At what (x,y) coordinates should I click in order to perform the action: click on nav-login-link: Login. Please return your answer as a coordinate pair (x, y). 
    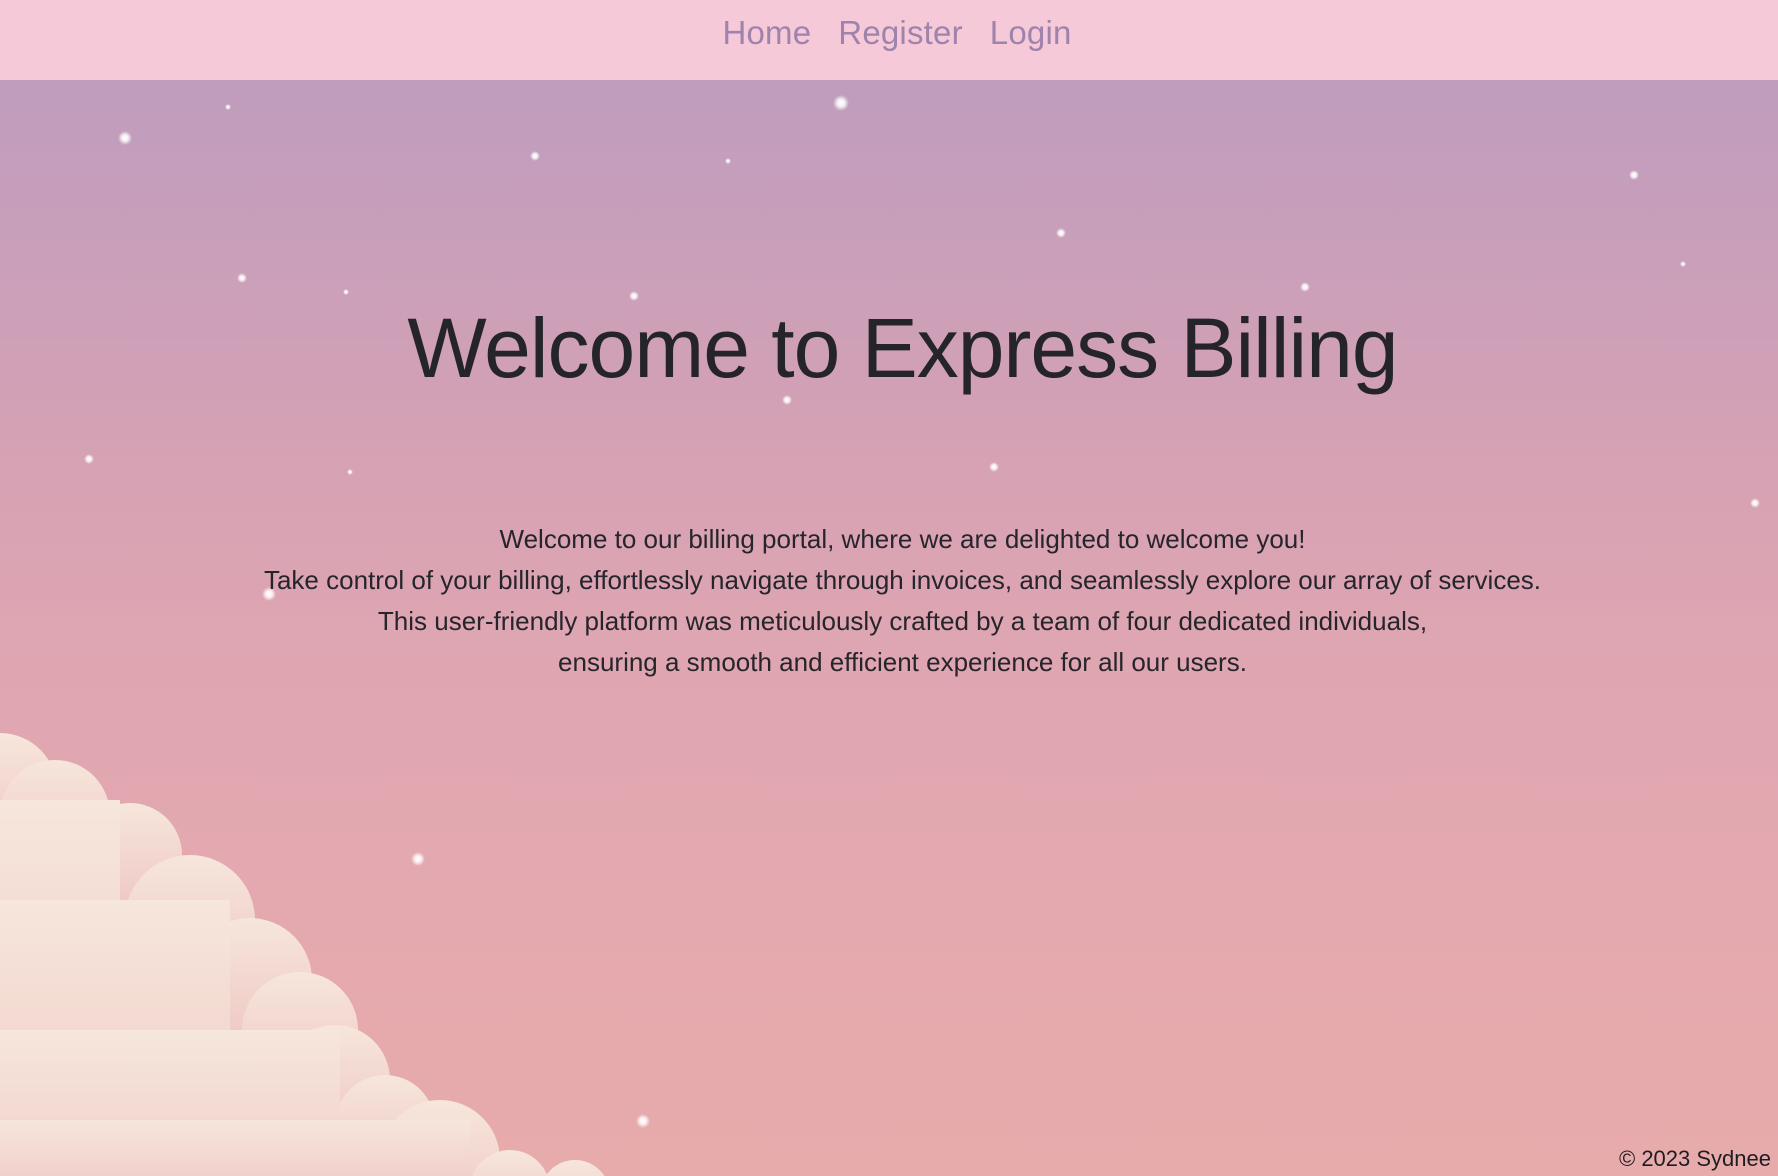
    Looking at the image, I should click on (1031, 33).